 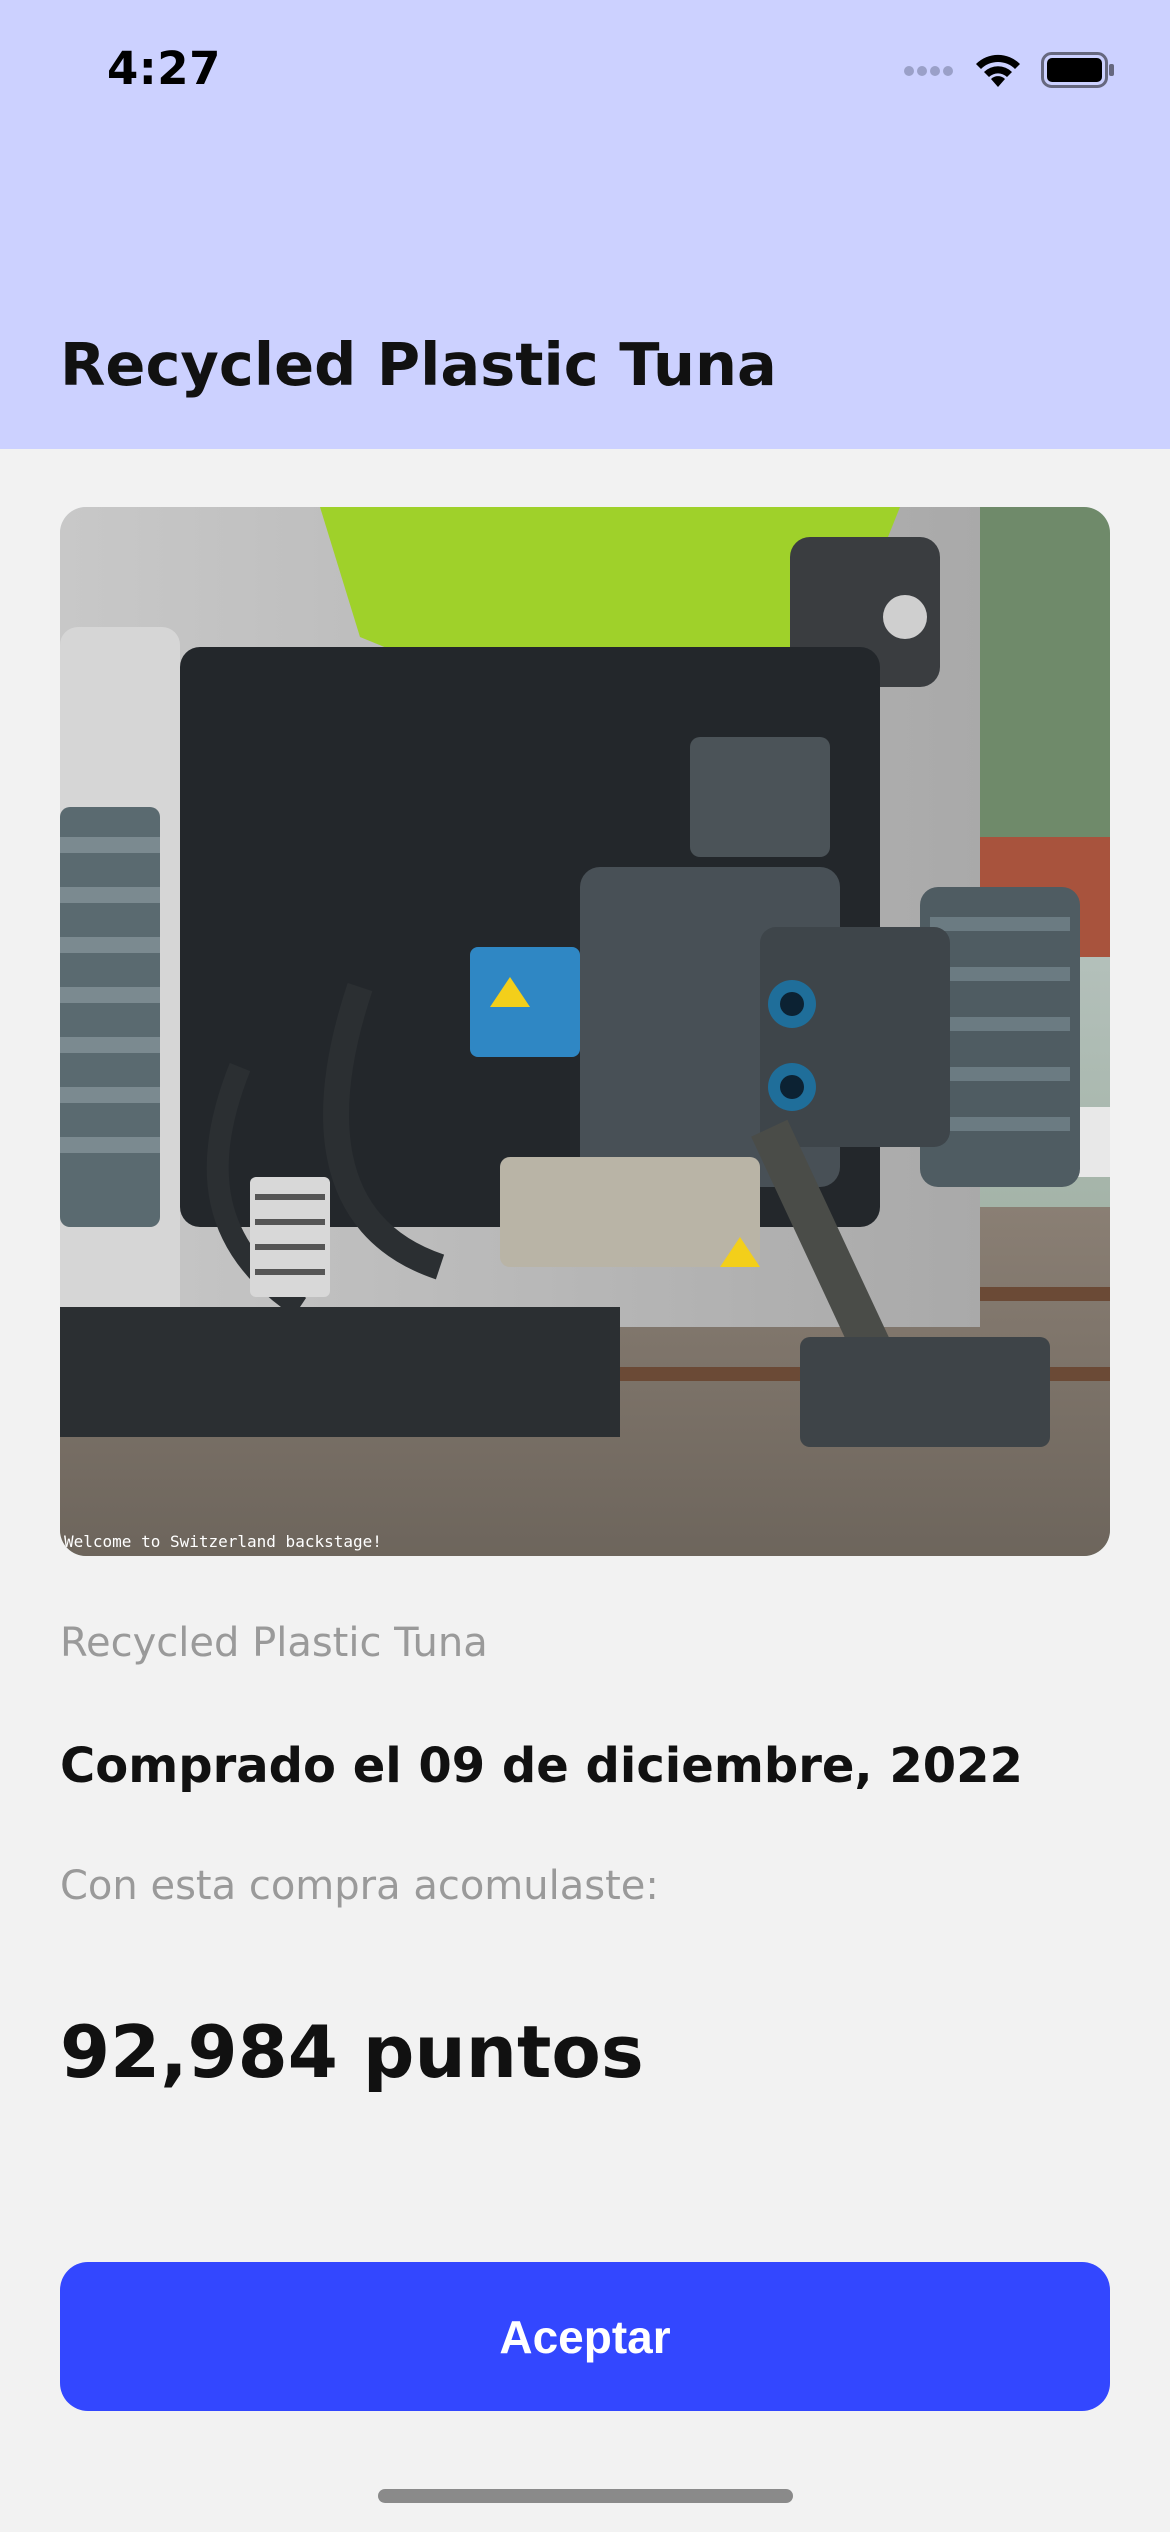 I want to click on points-value: 92,984 puntos, so click(x=352, y=2052).